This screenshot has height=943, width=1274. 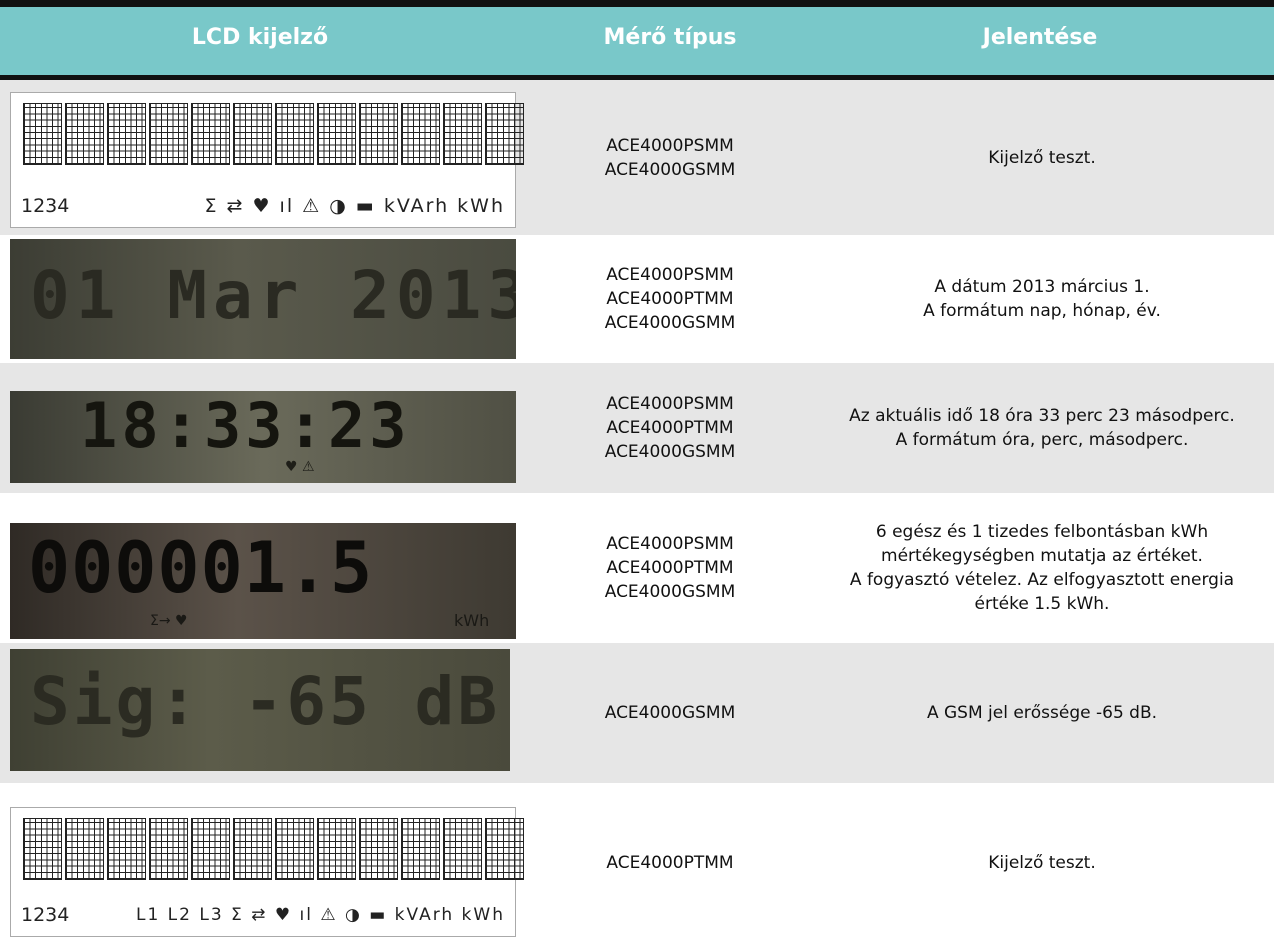 I want to click on meaning-line: A dátum 2013 március 1., so click(x=1042, y=287).